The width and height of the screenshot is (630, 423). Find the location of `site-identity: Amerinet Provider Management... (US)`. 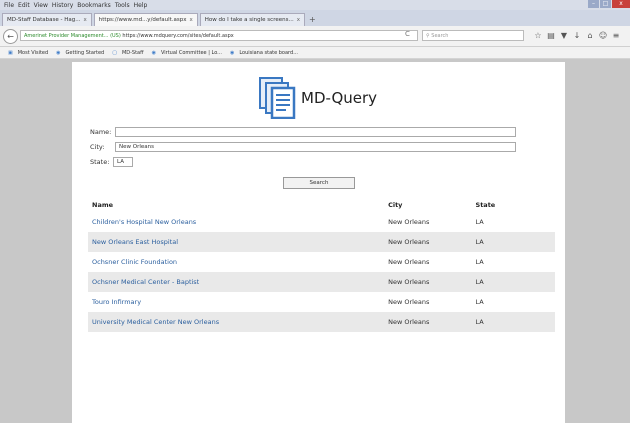

site-identity: Amerinet Provider Management... (US) is located at coordinates (72, 36).